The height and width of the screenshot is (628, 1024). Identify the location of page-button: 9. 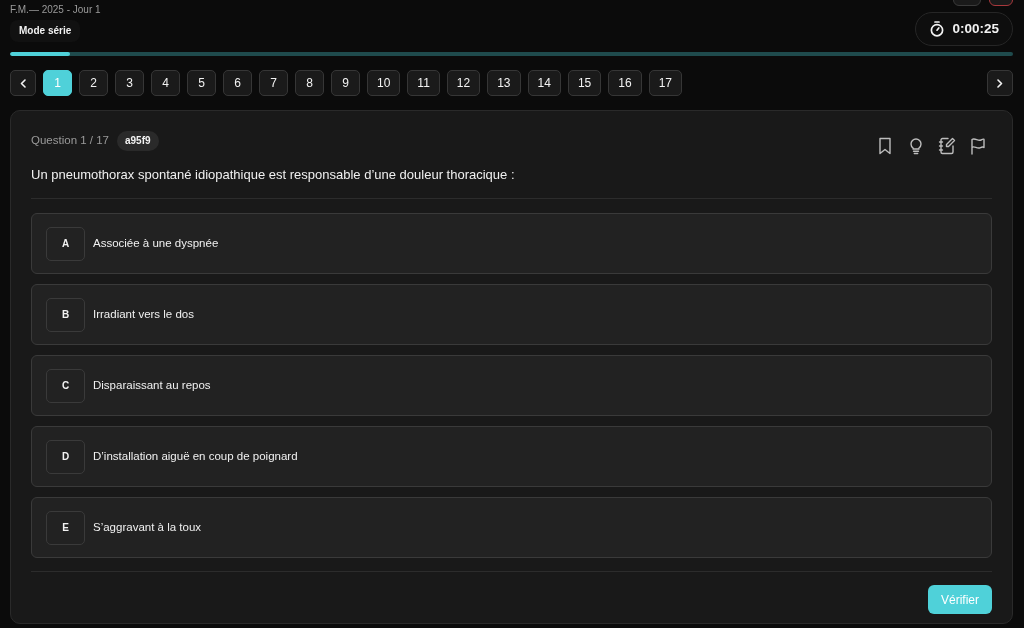
(345, 83).